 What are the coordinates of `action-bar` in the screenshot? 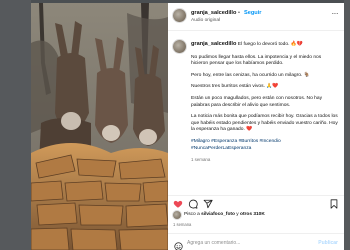 It's located at (256, 202).